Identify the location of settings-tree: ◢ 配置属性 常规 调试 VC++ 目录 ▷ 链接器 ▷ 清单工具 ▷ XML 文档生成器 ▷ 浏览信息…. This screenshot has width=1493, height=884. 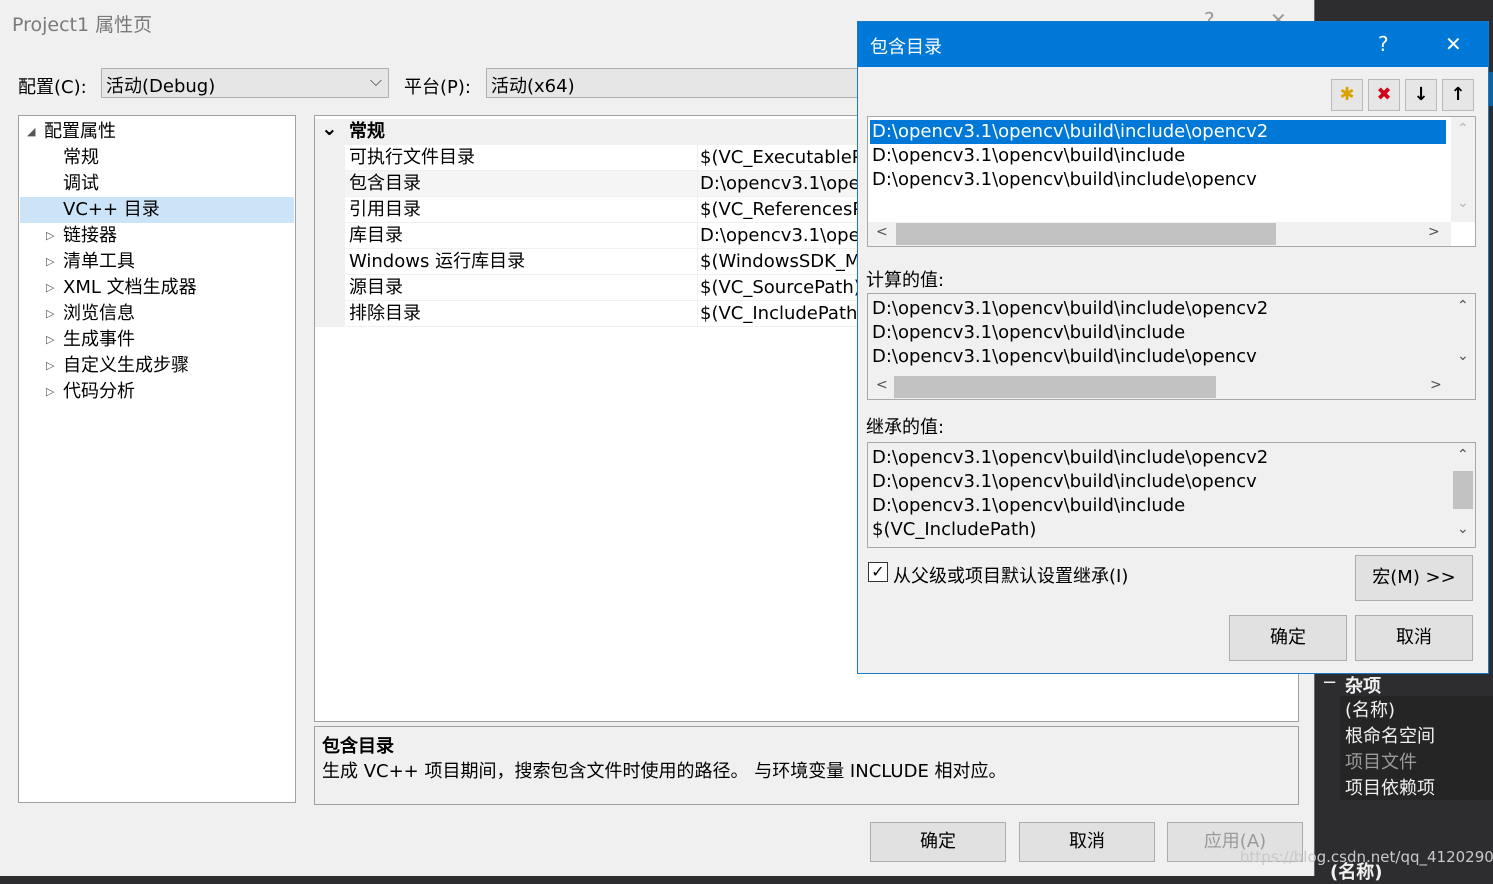
(157, 459).